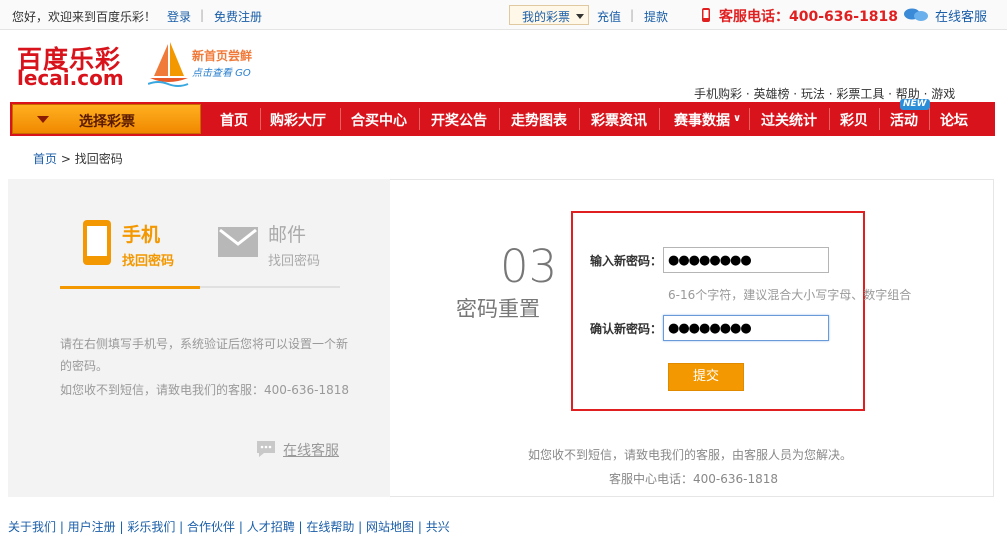  What do you see at coordinates (459, 120) in the screenshot?
I see `nav-item-results: 开奖公告` at bounding box center [459, 120].